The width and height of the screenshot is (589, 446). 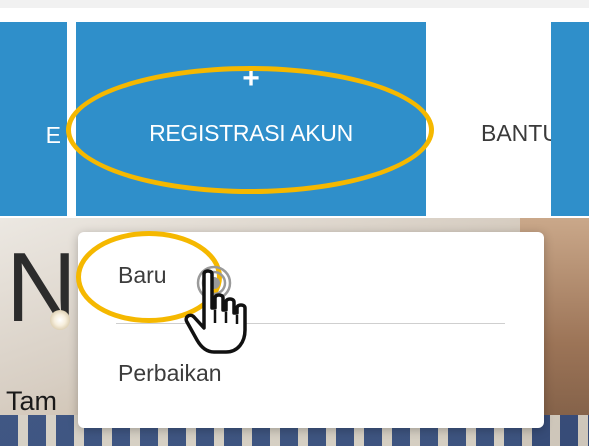 What do you see at coordinates (492, 119) in the screenshot?
I see `nav-item-bantuan: BANTU` at bounding box center [492, 119].